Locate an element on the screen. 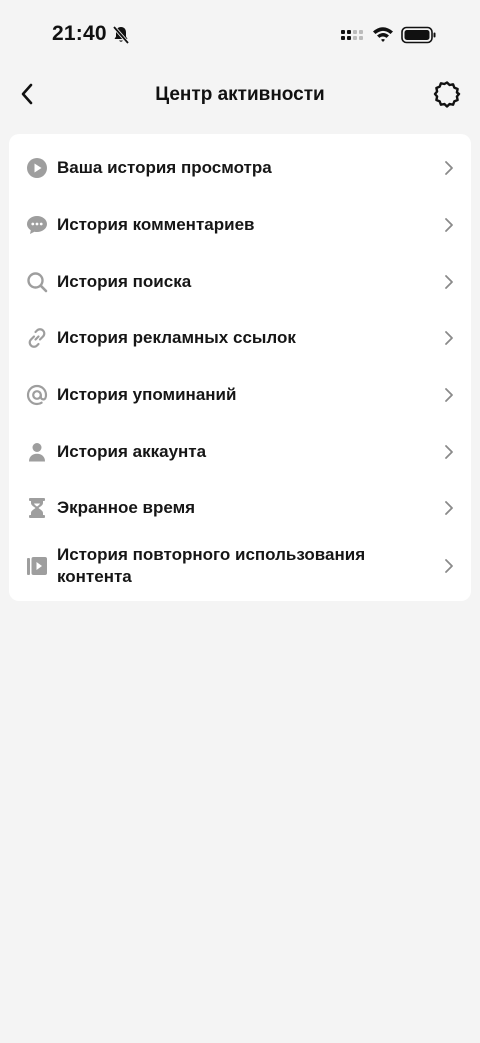 The image size is (480, 1043). menu-item-label: Ваша история просмотра is located at coordinates (164, 168).